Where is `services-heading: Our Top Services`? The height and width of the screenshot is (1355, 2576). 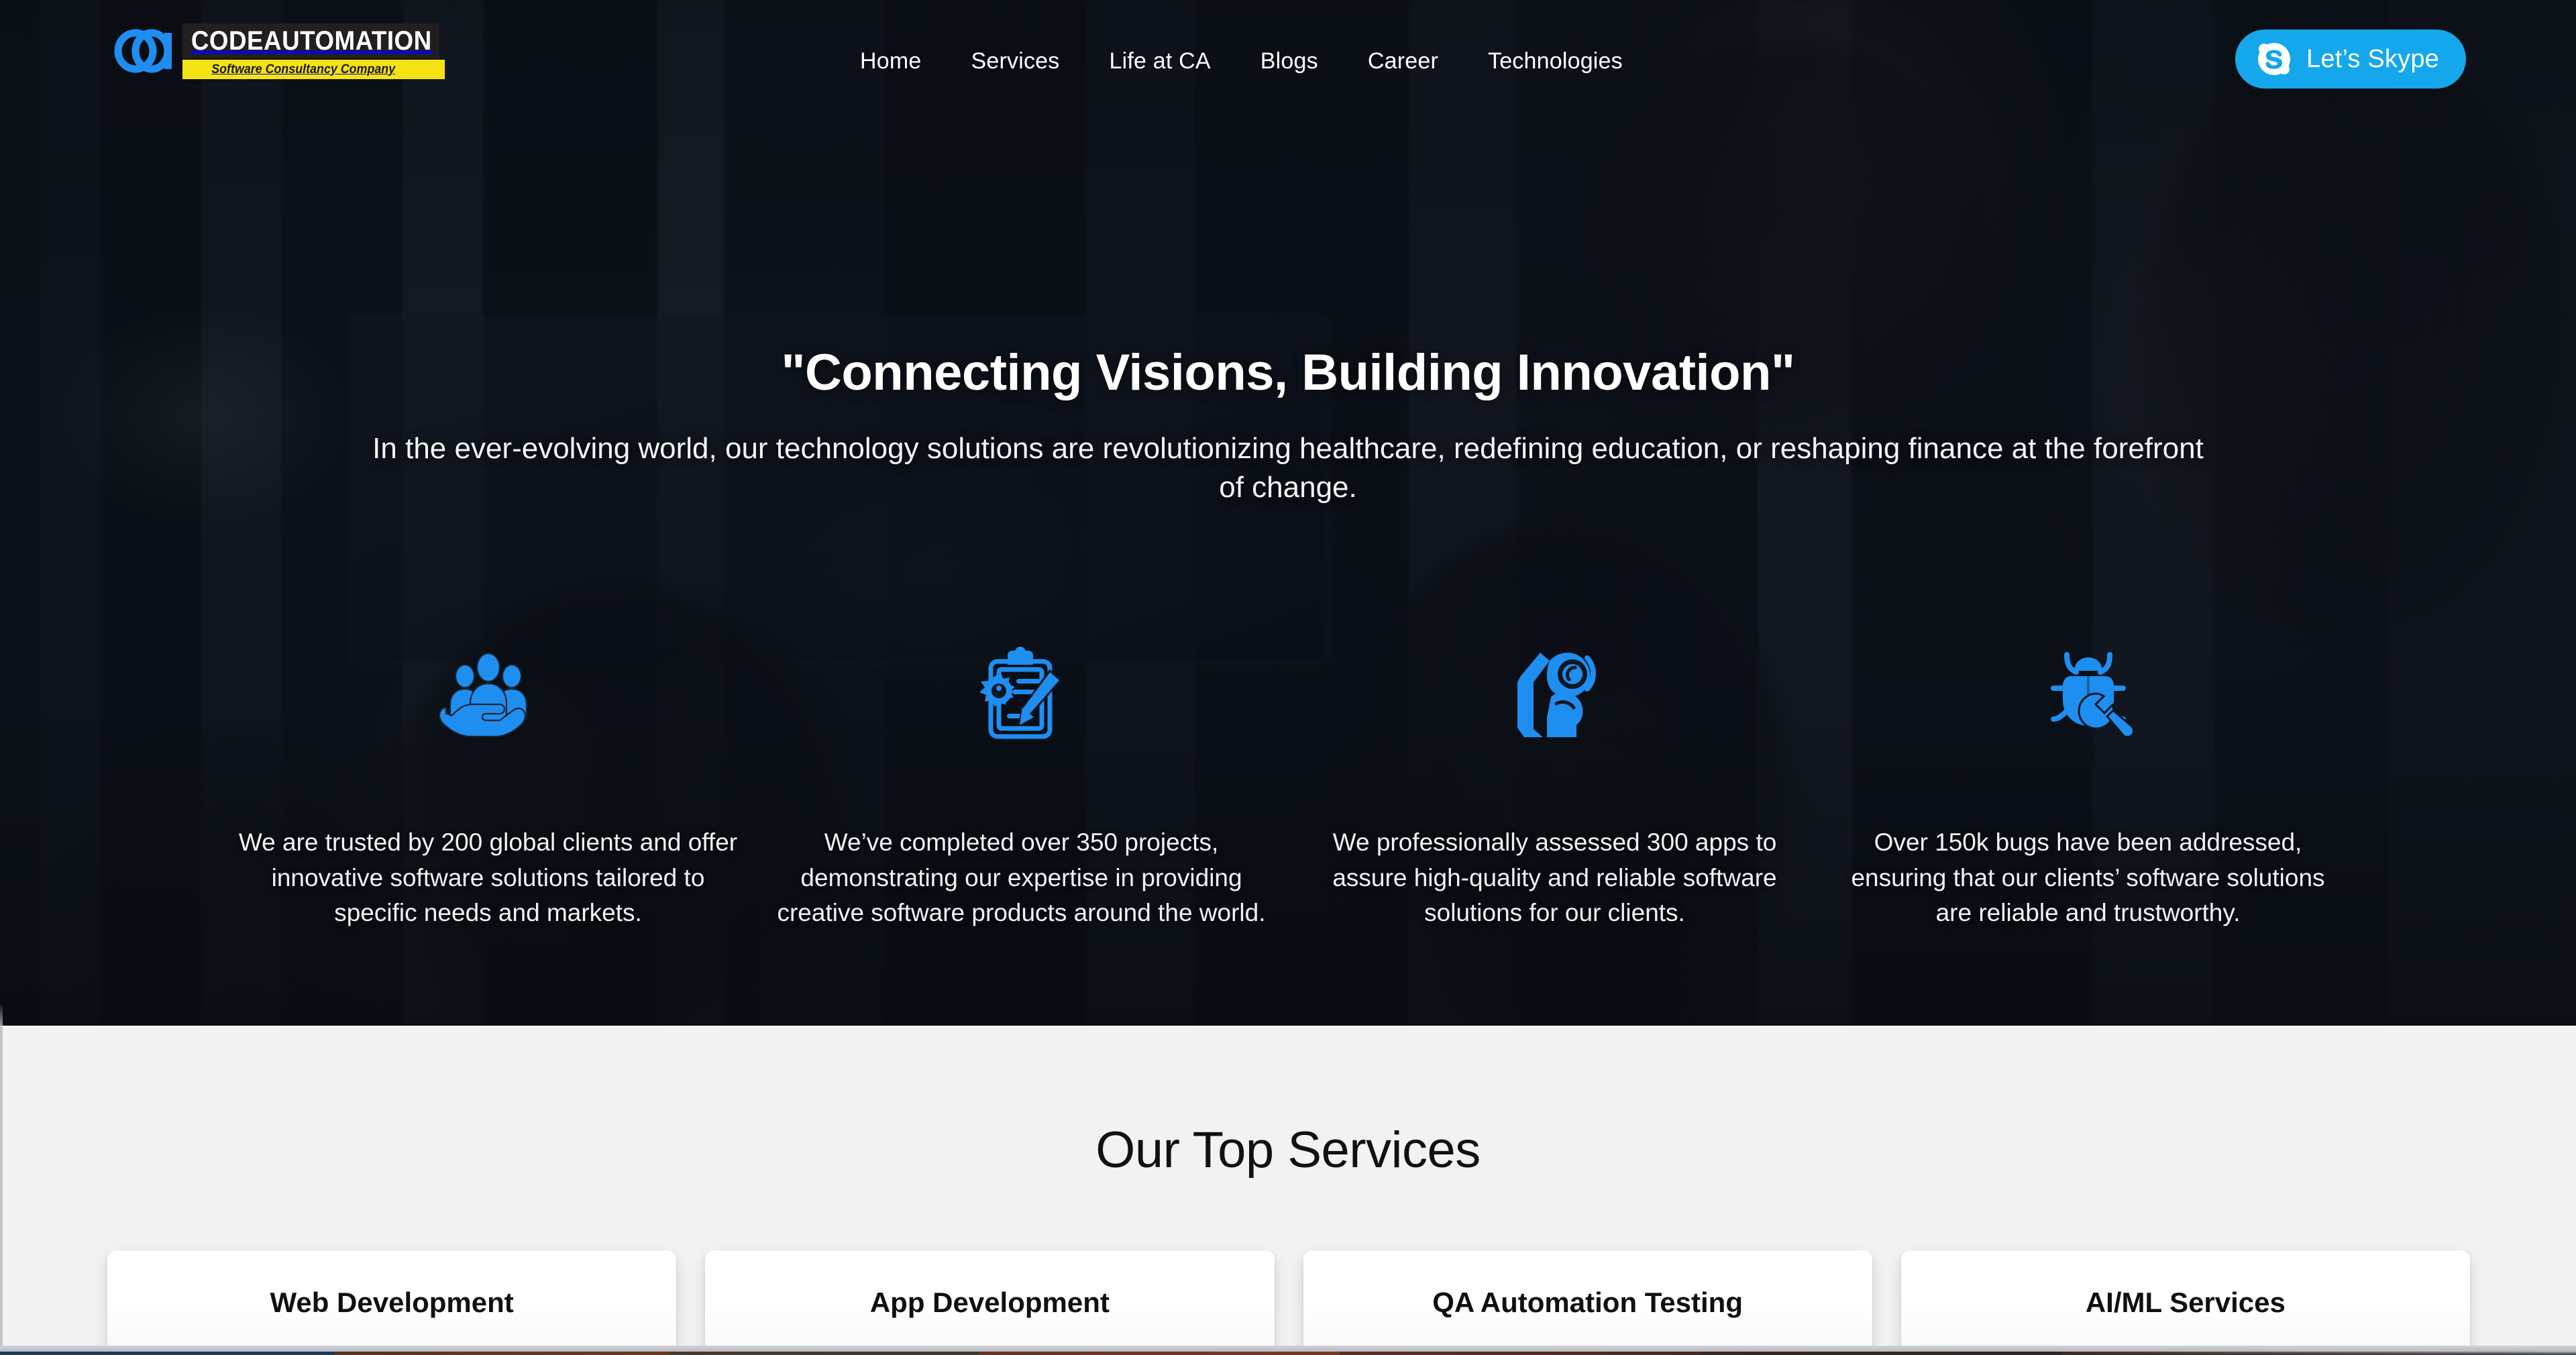
services-heading: Our Top Services is located at coordinates (1288, 1150).